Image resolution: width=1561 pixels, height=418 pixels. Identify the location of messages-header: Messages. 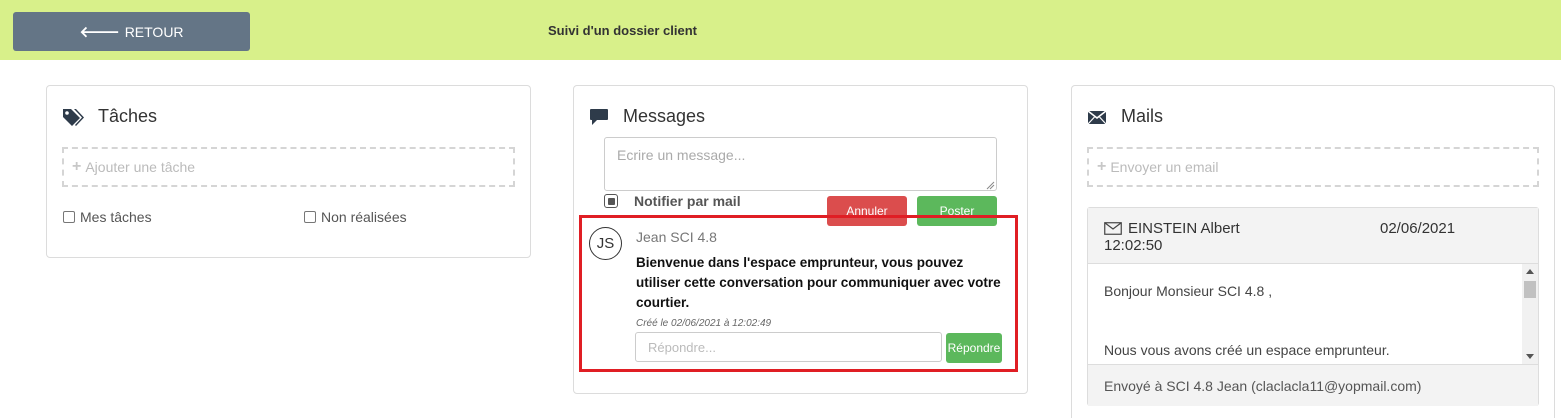
(647, 116).